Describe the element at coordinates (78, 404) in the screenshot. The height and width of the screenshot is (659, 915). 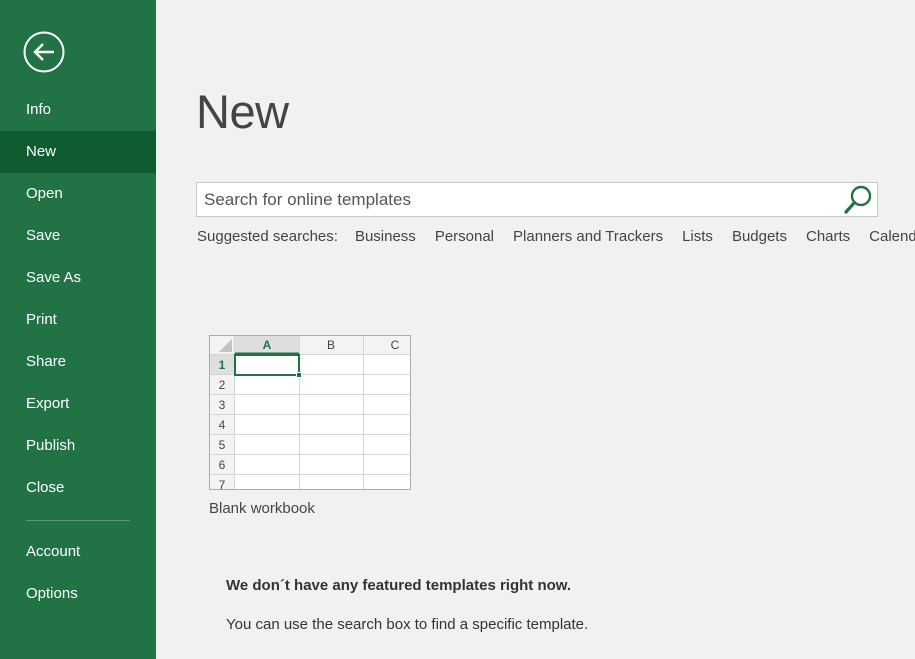
I see `nav-item-export: Export` at that location.